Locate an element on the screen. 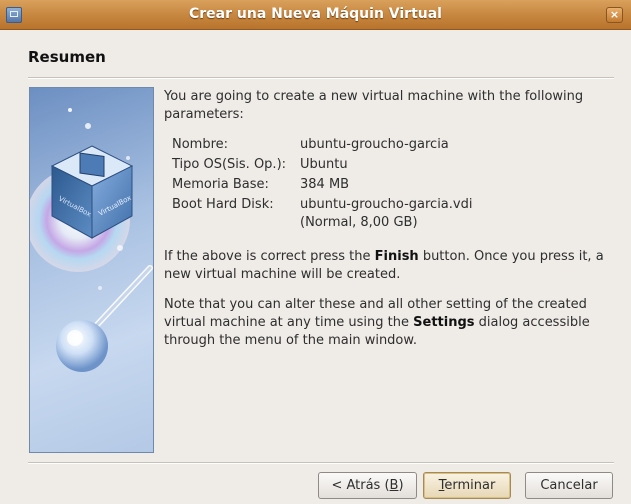  param-row: Nombre: ubuntu-groucho-garcia is located at coordinates (340, 146).